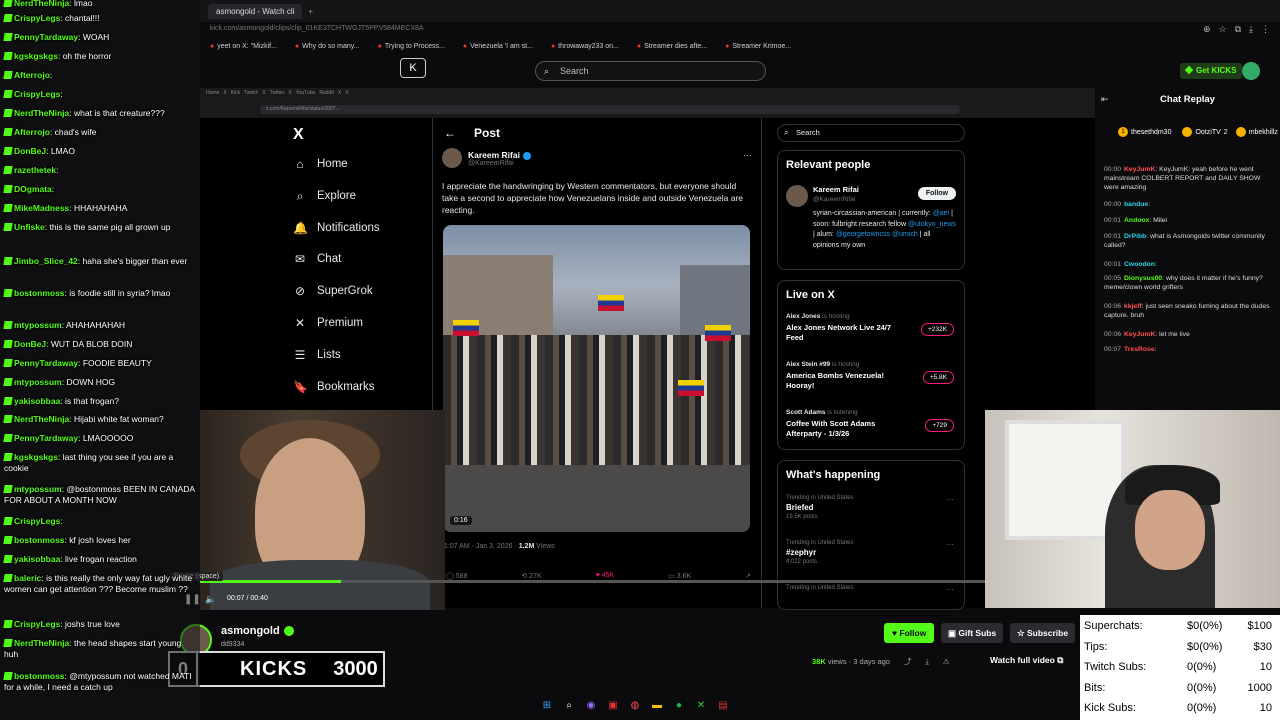 Image resolution: width=1280 pixels, height=720 pixels. What do you see at coordinates (650, 71) in the screenshot?
I see `kick-search-input: ⌕ Search` at bounding box center [650, 71].